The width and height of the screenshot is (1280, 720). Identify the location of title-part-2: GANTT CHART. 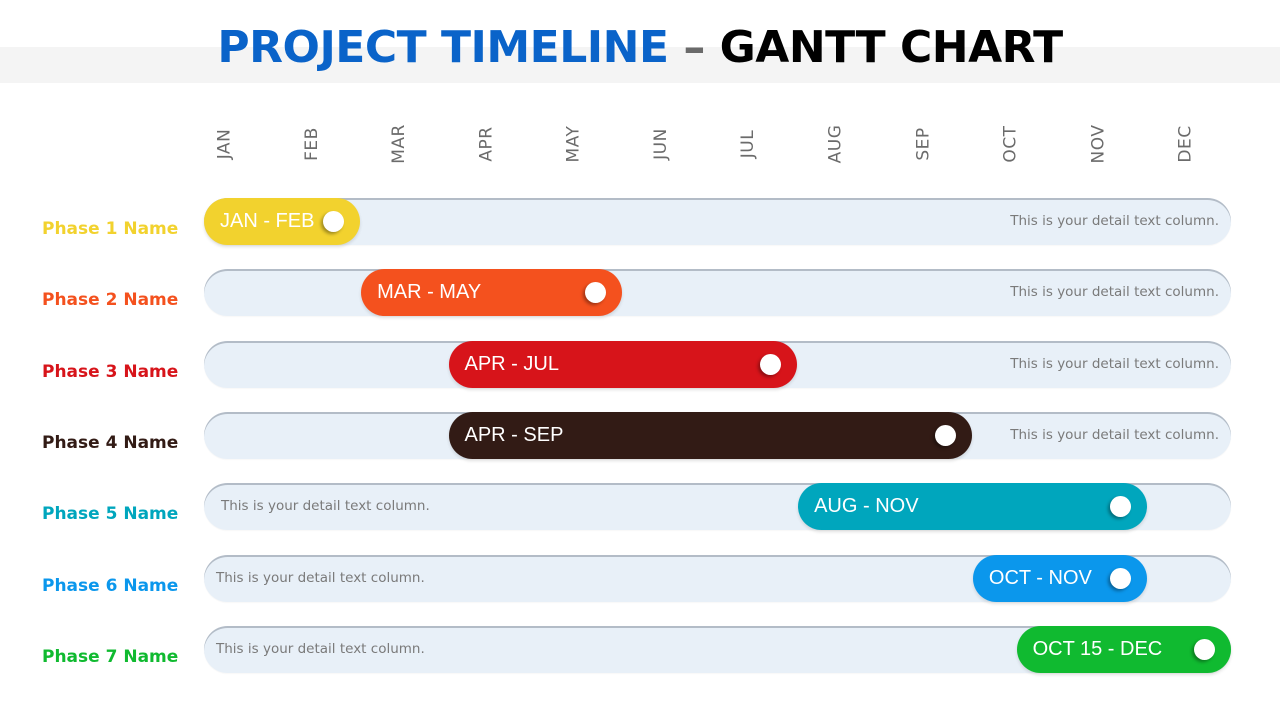
(891, 47).